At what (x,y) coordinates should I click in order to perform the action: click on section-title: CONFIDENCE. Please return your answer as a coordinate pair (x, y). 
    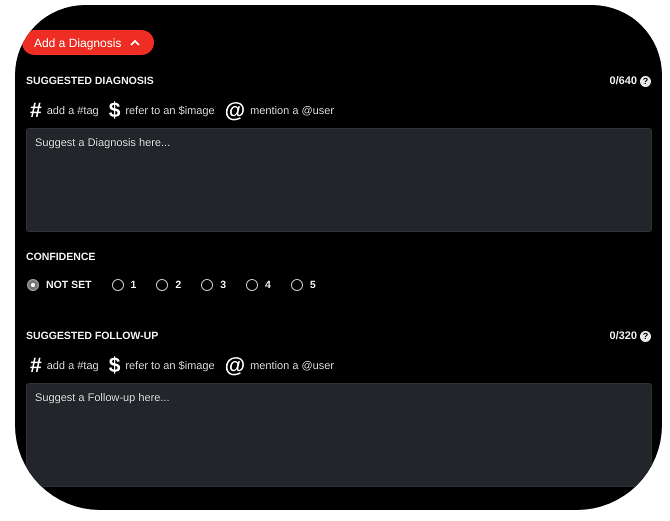
    Looking at the image, I should click on (61, 257).